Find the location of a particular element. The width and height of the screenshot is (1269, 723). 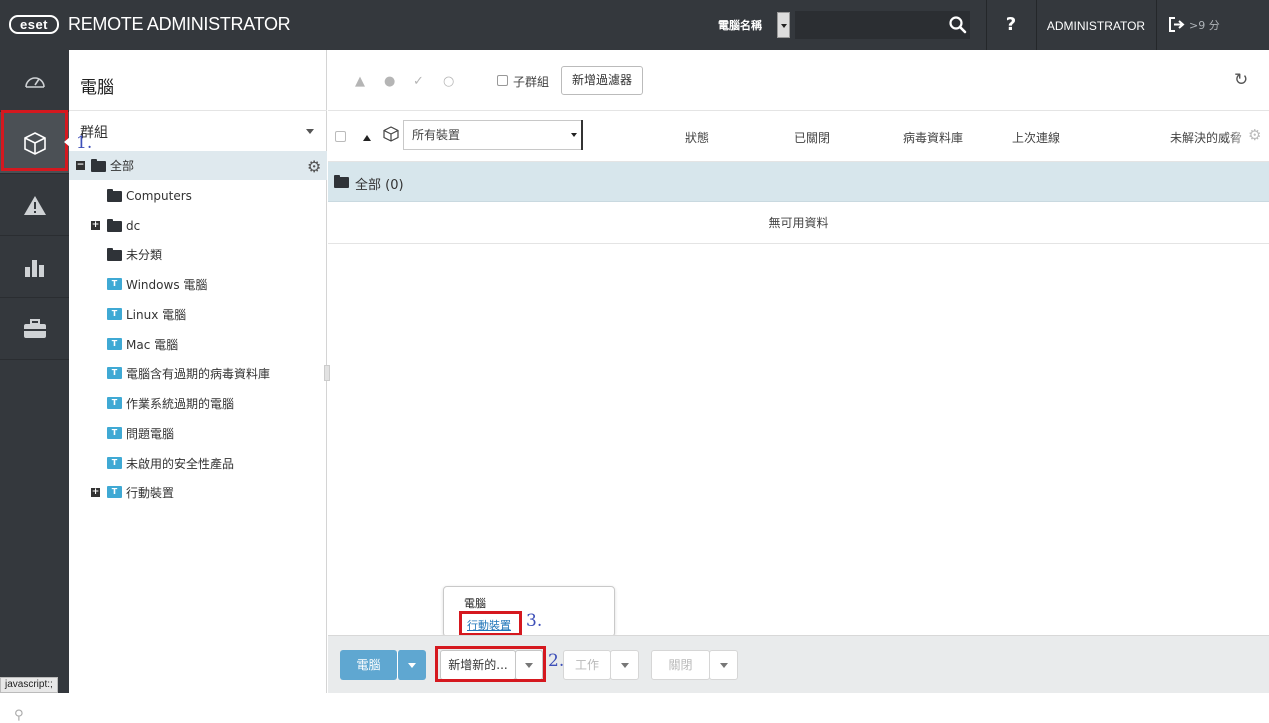

nav-threats is located at coordinates (34, 205).